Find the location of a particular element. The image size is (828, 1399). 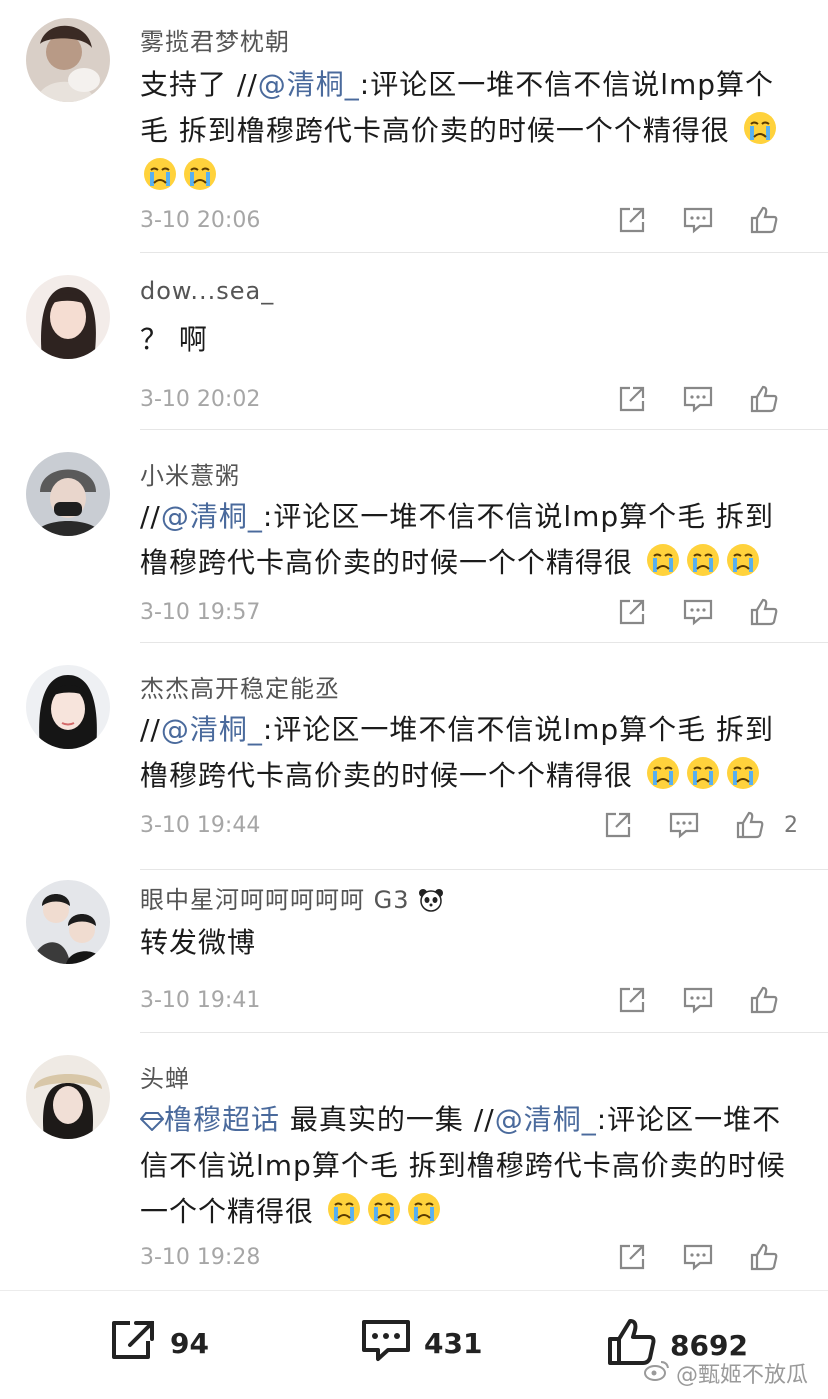

comment-actions: 2 is located at coordinates (699, 825).